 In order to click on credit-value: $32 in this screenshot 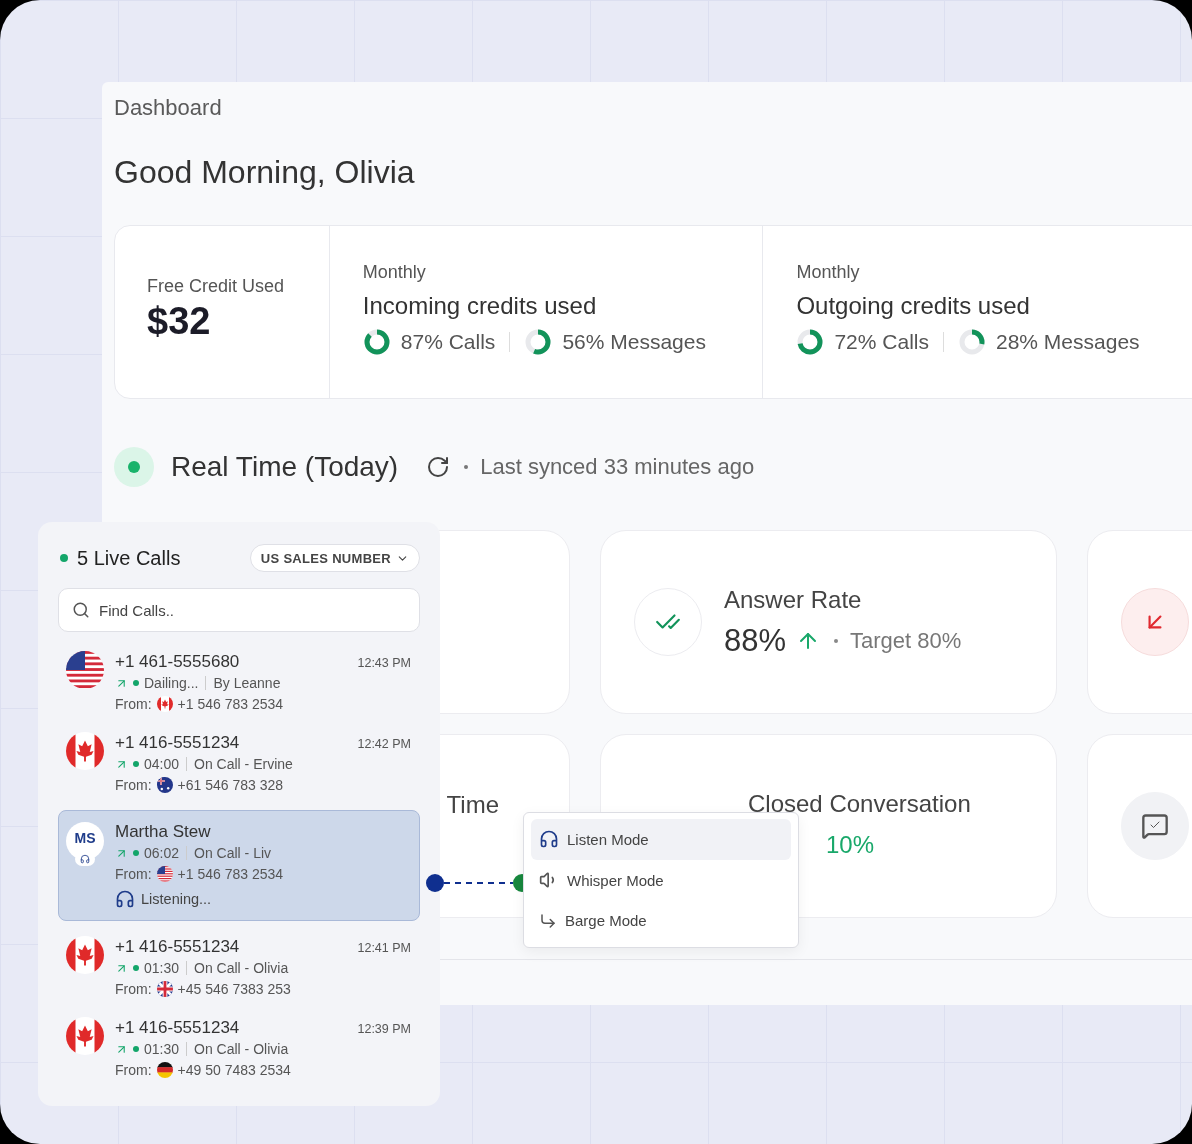, I will do `click(179, 321)`.